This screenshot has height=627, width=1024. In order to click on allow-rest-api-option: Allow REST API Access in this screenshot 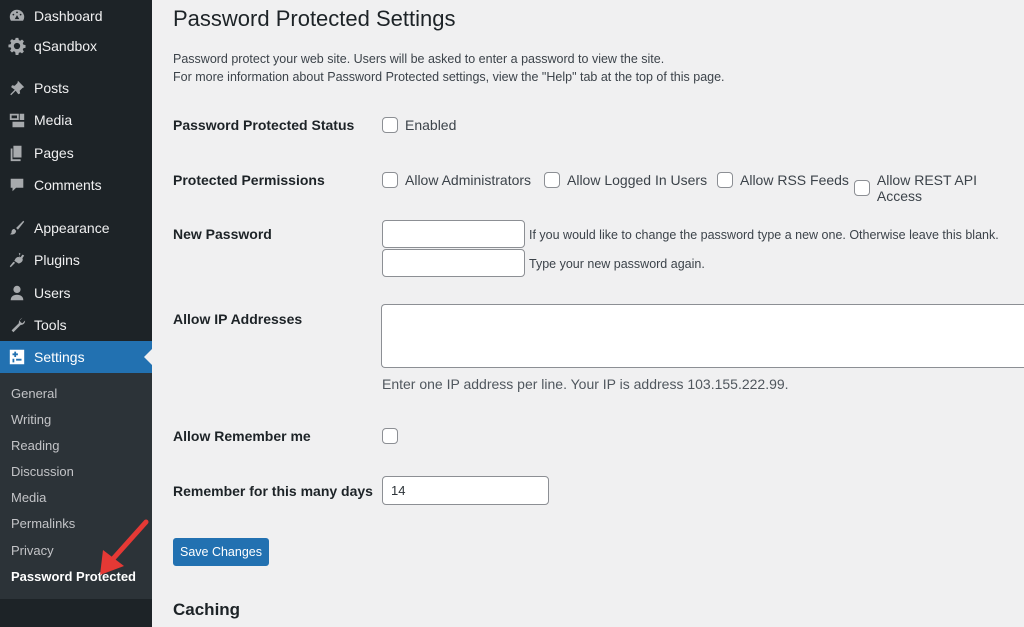, I will do `click(939, 188)`.